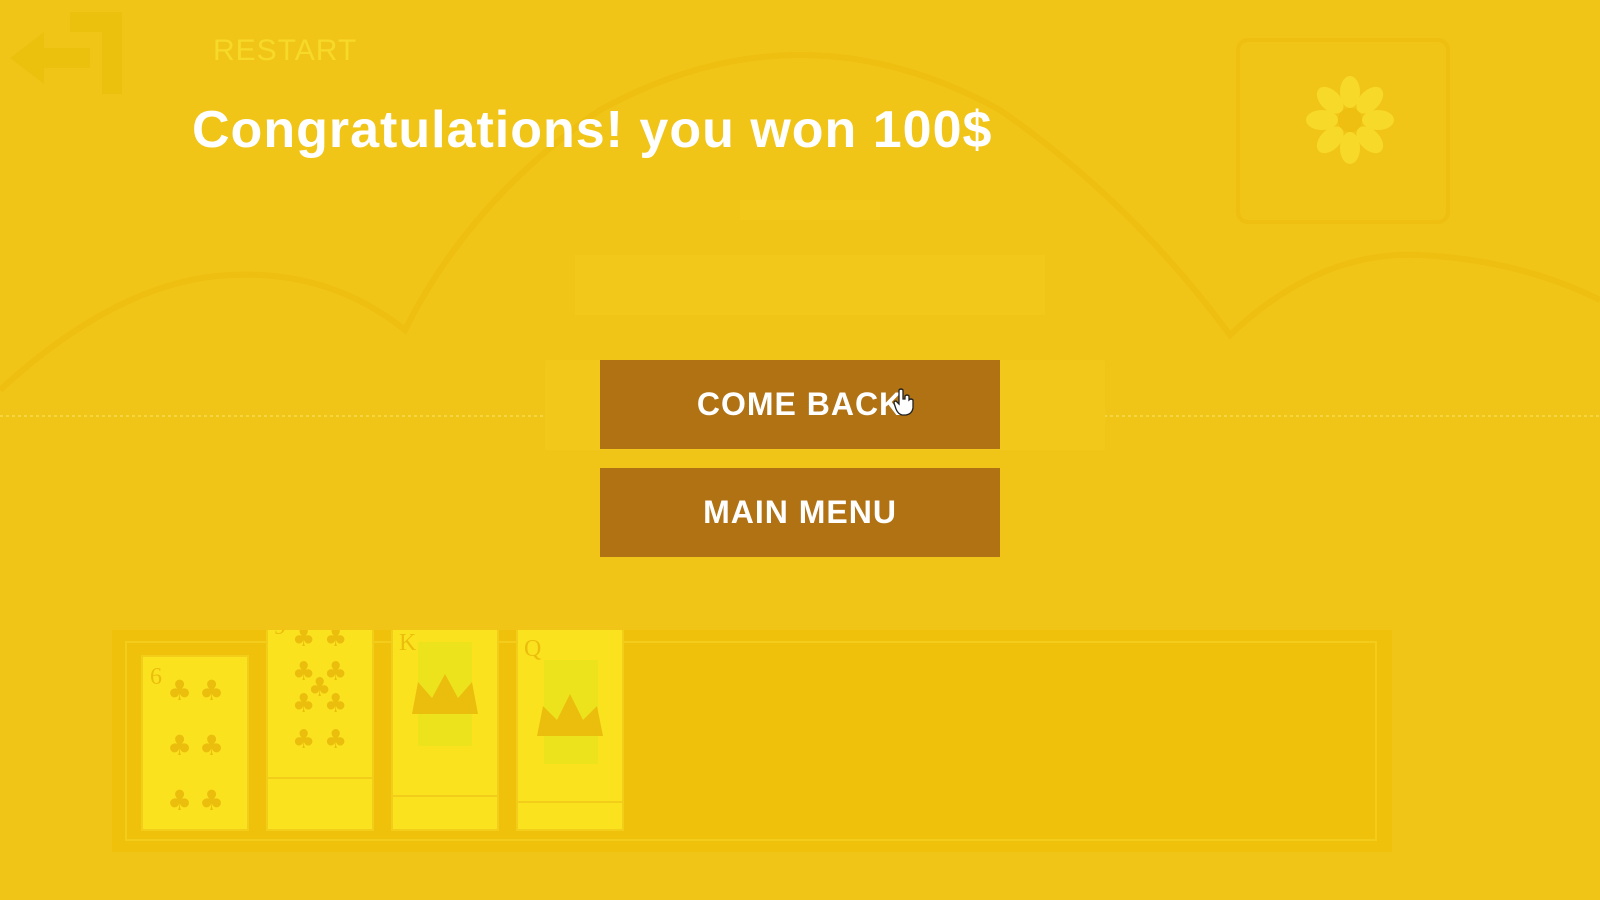  What do you see at coordinates (320, 730) in the screenshot?
I see `playing-card: 9 ♣♣ ♣♣ ♣ ♣♣ ♣♣` at bounding box center [320, 730].